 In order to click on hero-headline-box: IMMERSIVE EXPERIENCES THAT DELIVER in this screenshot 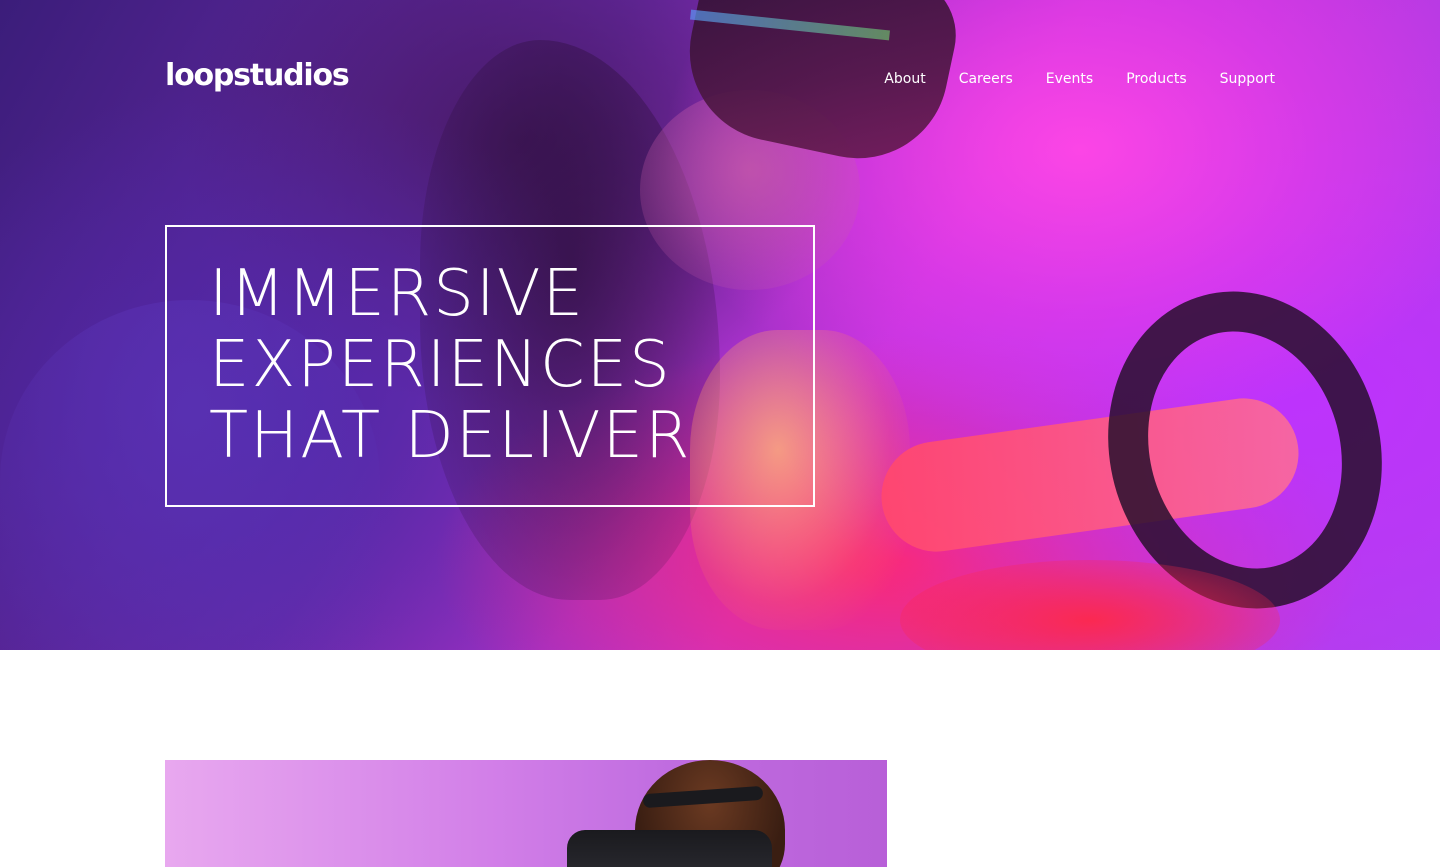, I will do `click(490, 366)`.